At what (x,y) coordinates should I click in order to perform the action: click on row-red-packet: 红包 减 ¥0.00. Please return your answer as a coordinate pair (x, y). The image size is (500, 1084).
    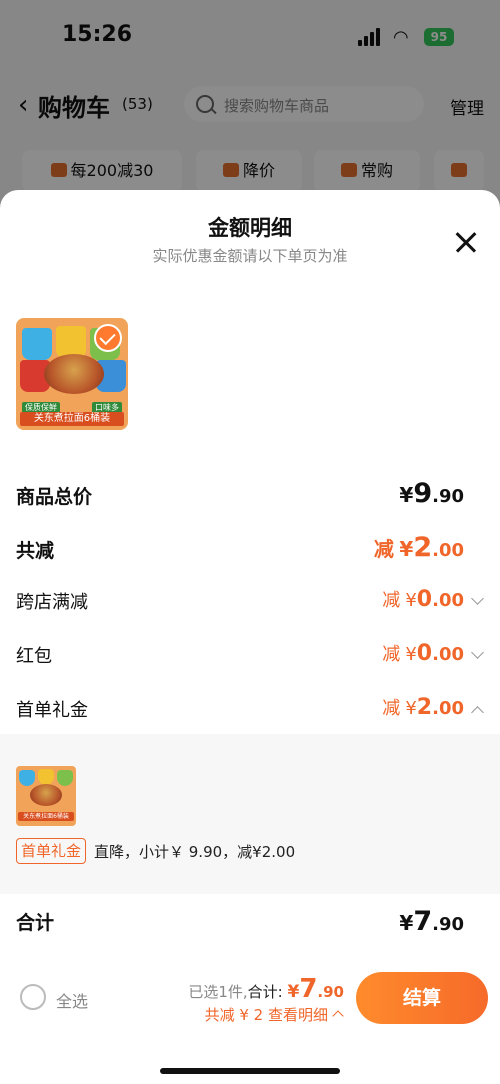
    Looking at the image, I should click on (250, 658).